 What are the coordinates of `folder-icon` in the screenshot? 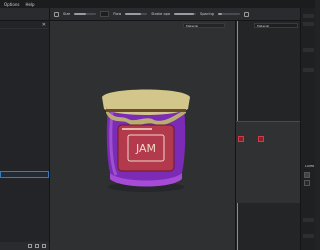 It's located at (37, 246).